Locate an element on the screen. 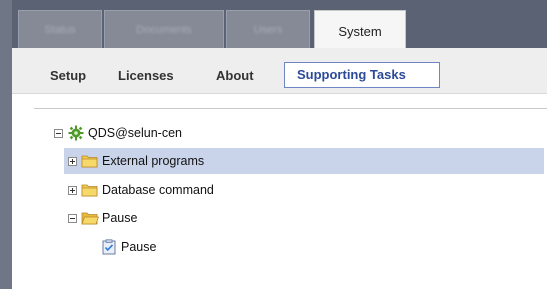  tree-node-pause-folder: Pause is located at coordinates (214, 218).